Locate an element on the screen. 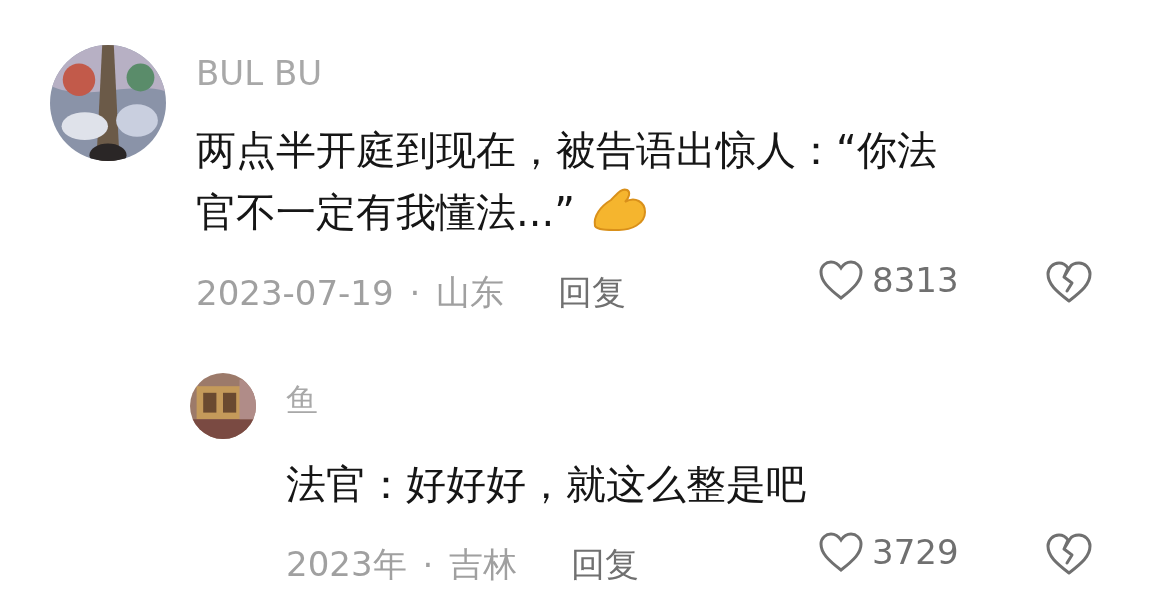 This screenshot has width=1157, height=600. comment-location: 吉林 is located at coordinates (483, 564).